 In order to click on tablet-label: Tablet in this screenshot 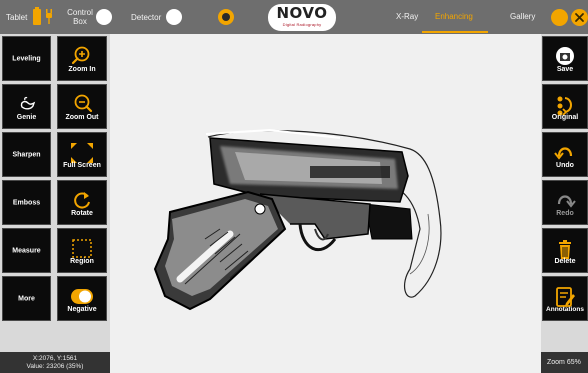, I will do `click(17, 17)`.